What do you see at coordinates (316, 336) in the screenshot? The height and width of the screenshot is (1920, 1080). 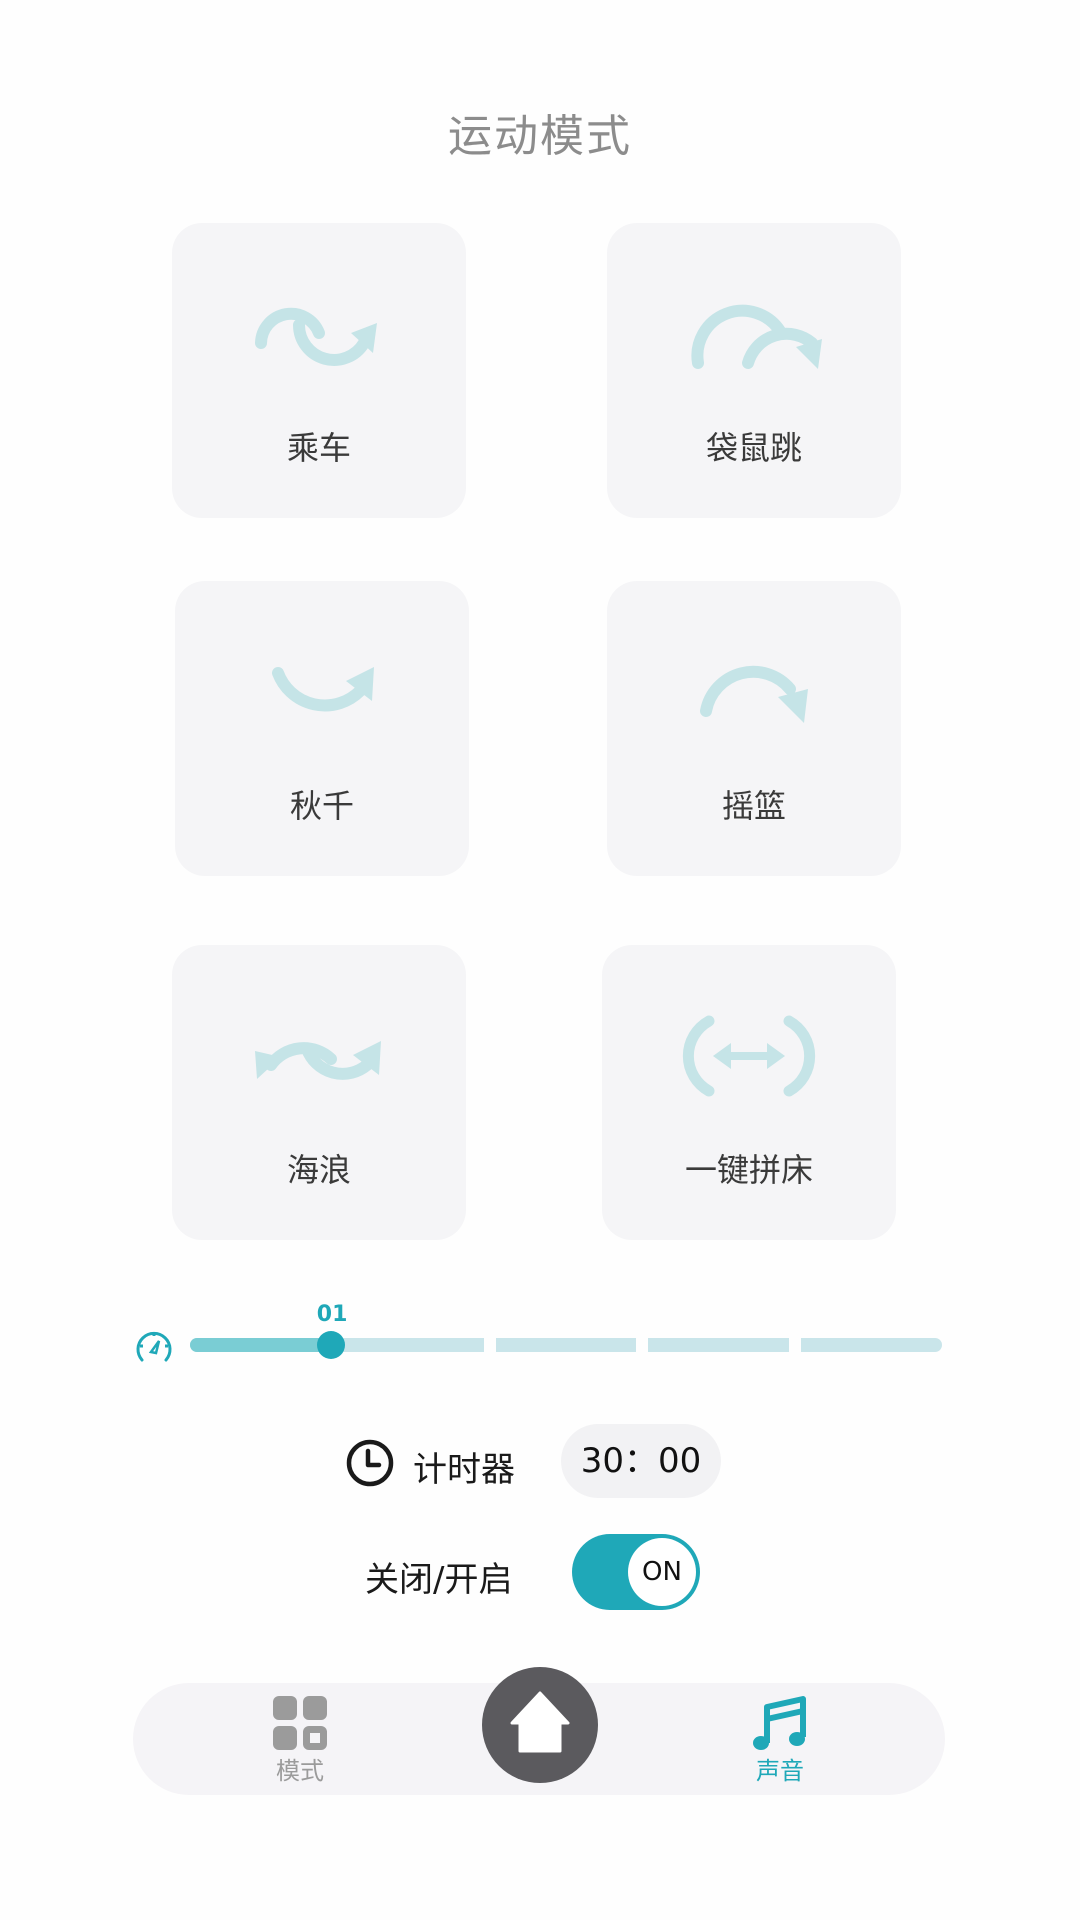 I see `ride-wave-arrow-icon` at bounding box center [316, 336].